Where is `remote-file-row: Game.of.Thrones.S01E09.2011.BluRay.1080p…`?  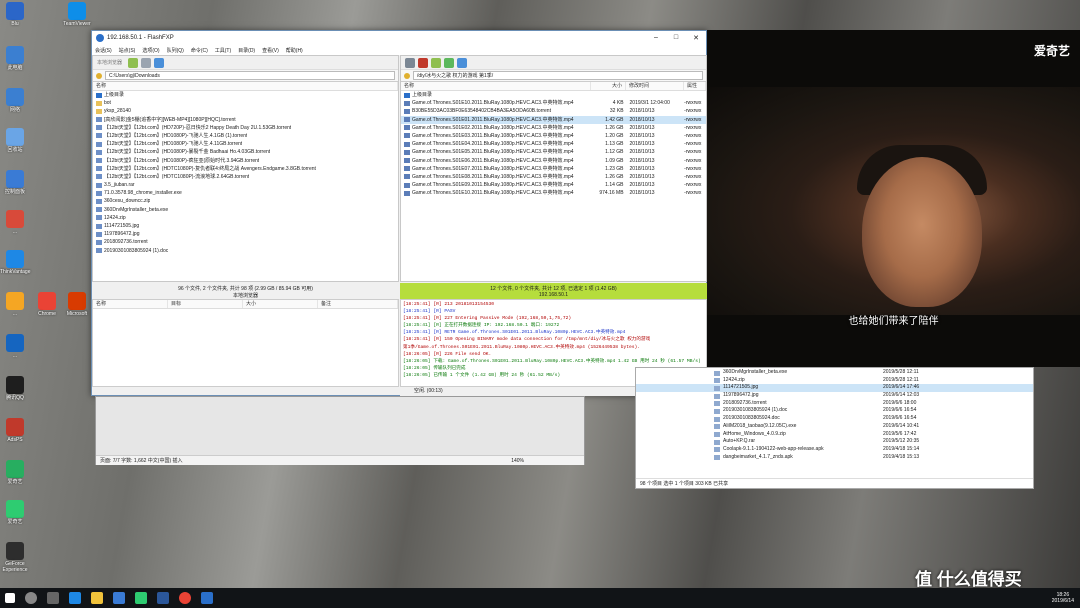 remote-file-row: Game.of.Thrones.S01E09.2011.BluRay.1080p… is located at coordinates (553, 185).